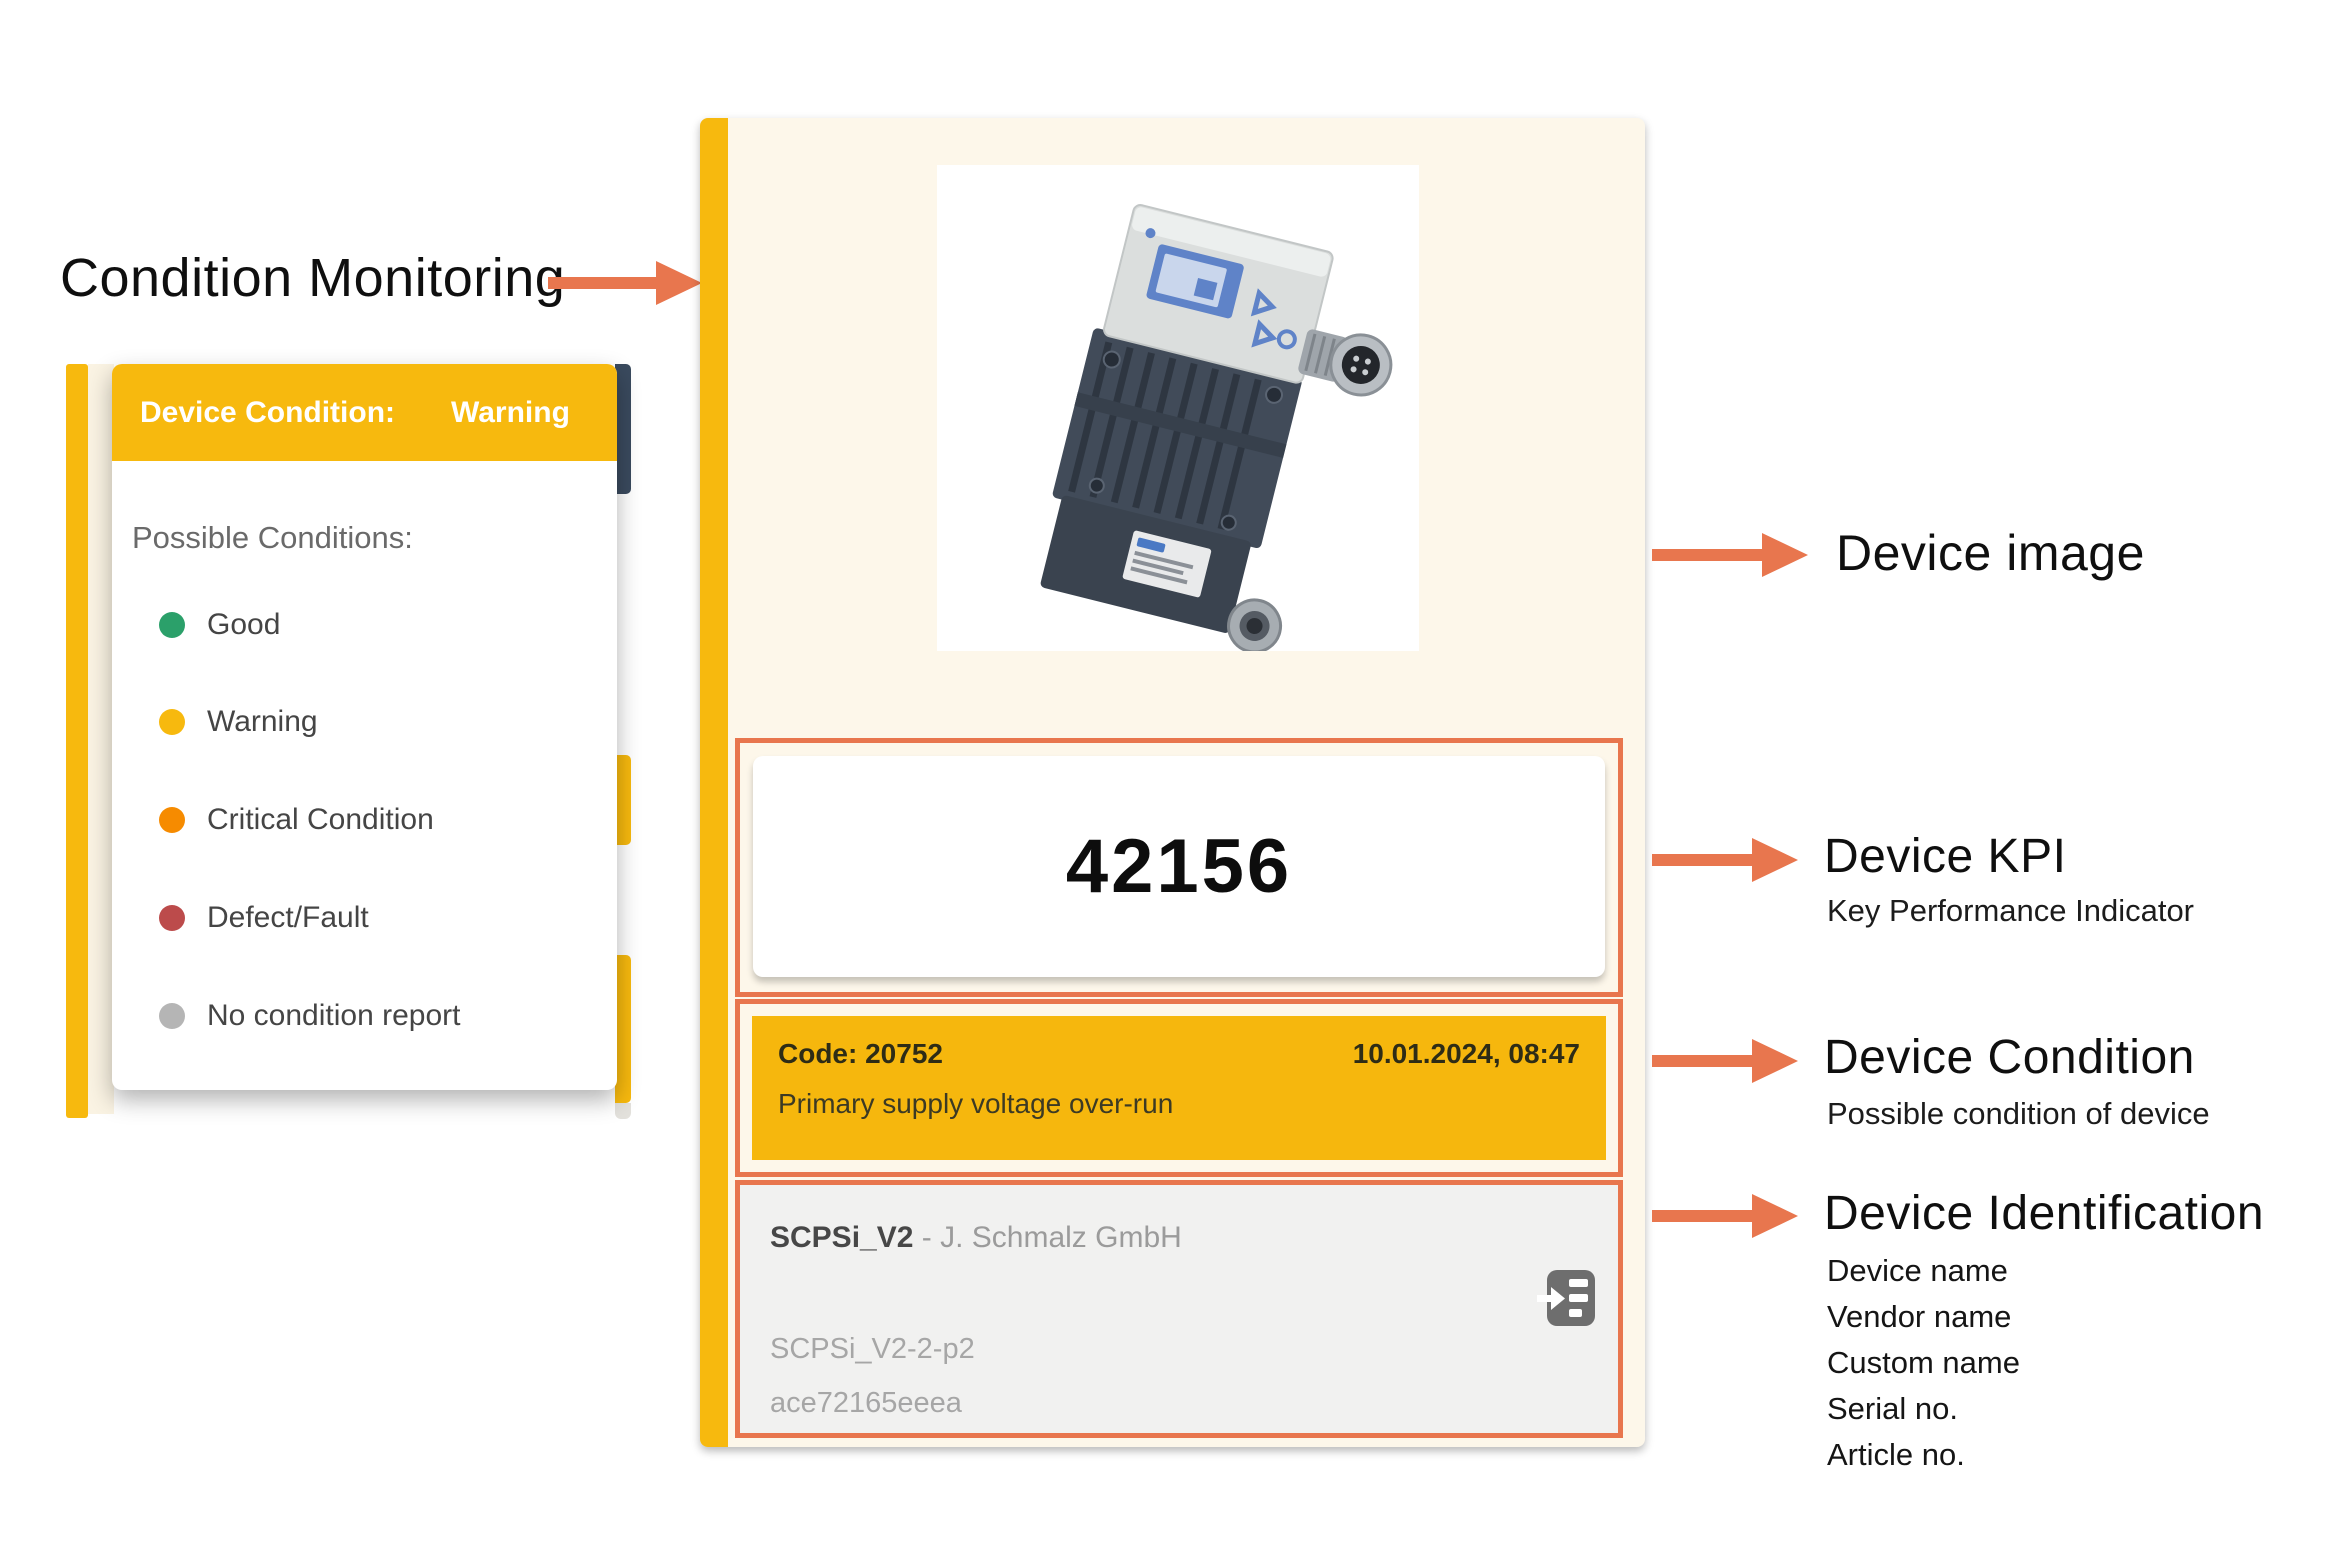 The width and height of the screenshot is (2348, 1560). What do you see at coordinates (172, 1016) in the screenshot?
I see `status-dot-none` at bounding box center [172, 1016].